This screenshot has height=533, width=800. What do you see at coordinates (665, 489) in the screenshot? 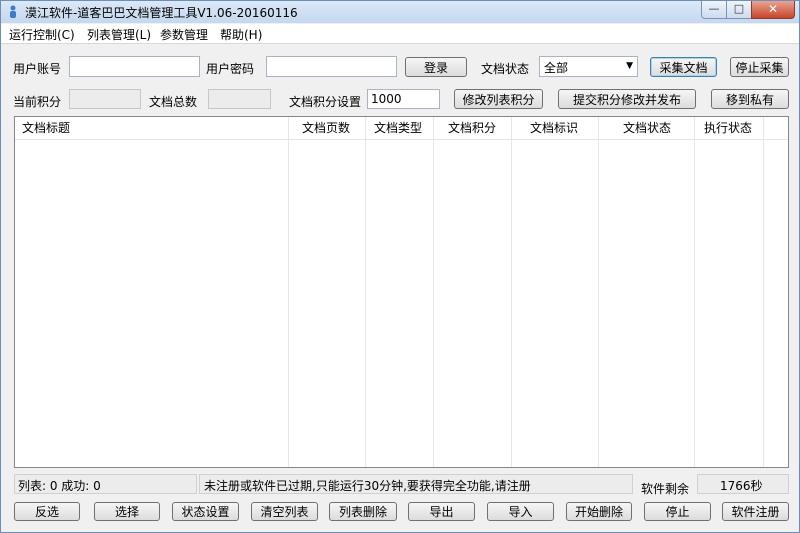
I see `remaining-time-label: 软件剩余` at bounding box center [665, 489].